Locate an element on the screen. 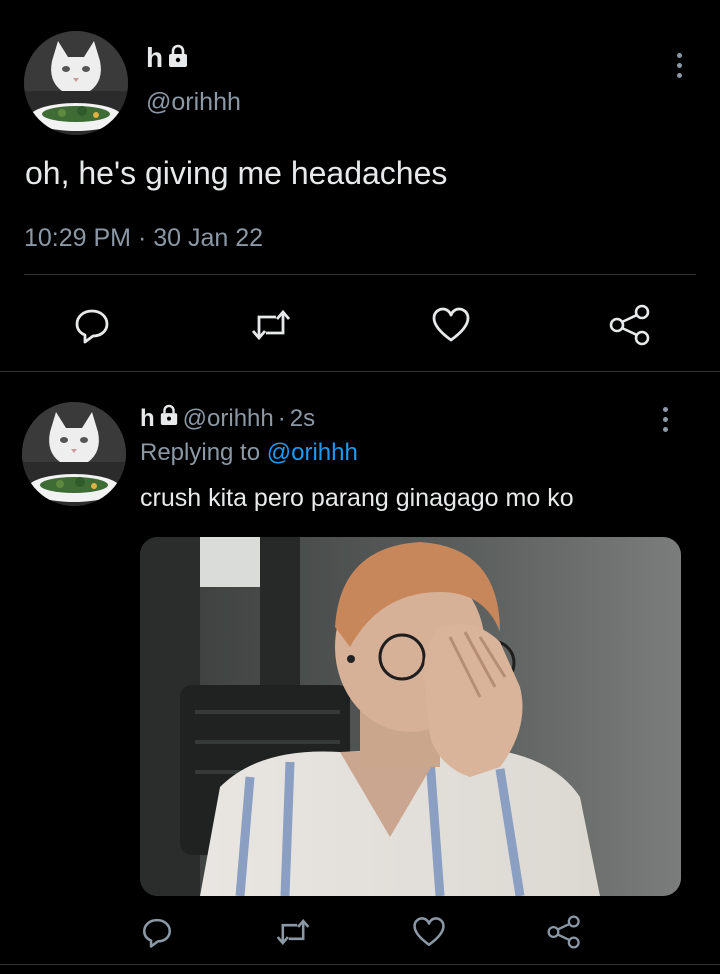 This screenshot has height=974, width=720. timestamp: 10:29 PM · 30 Jan 22 is located at coordinates (143, 238).